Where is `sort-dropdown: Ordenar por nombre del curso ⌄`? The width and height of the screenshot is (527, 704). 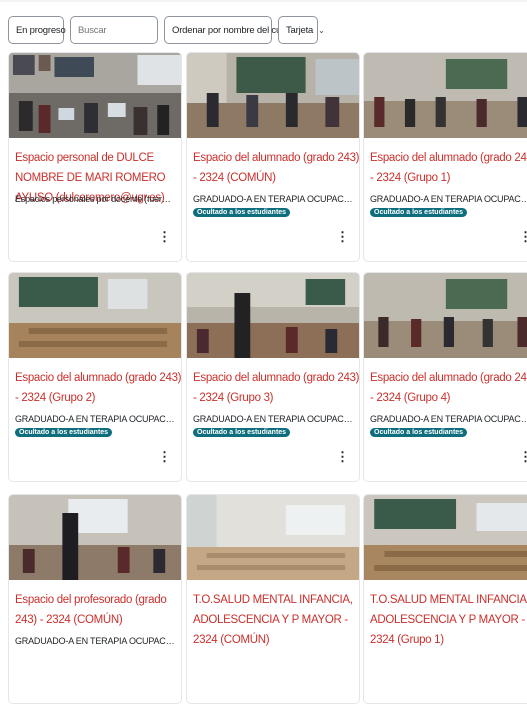
sort-dropdown: Ordenar por nombre del curso ⌄ is located at coordinates (234, 30).